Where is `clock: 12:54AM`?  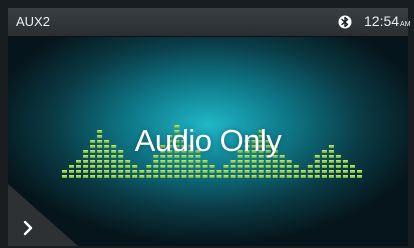
clock: 12:54AM is located at coordinates (387, 21).